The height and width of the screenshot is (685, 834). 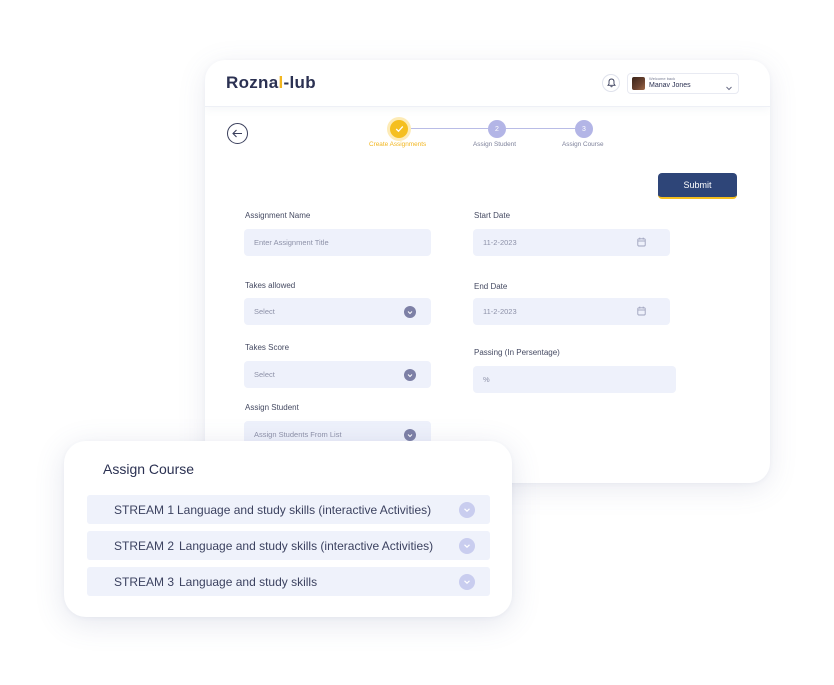 What do you see at coordinates (248, 582) in the screenshot?
I see `stream-name: Language and study skills` at bounding box center [248, 582].